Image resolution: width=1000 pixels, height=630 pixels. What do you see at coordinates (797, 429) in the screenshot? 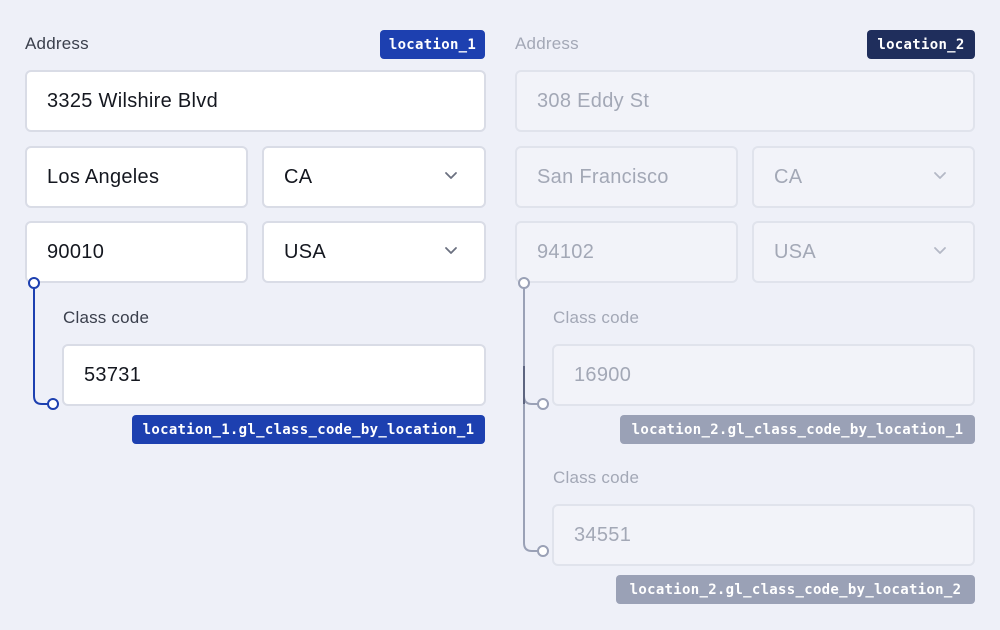
I see `location-2-class-code-1-tag: location_2.gl_class_code_by_location_1` at bounding box center [797, 429].